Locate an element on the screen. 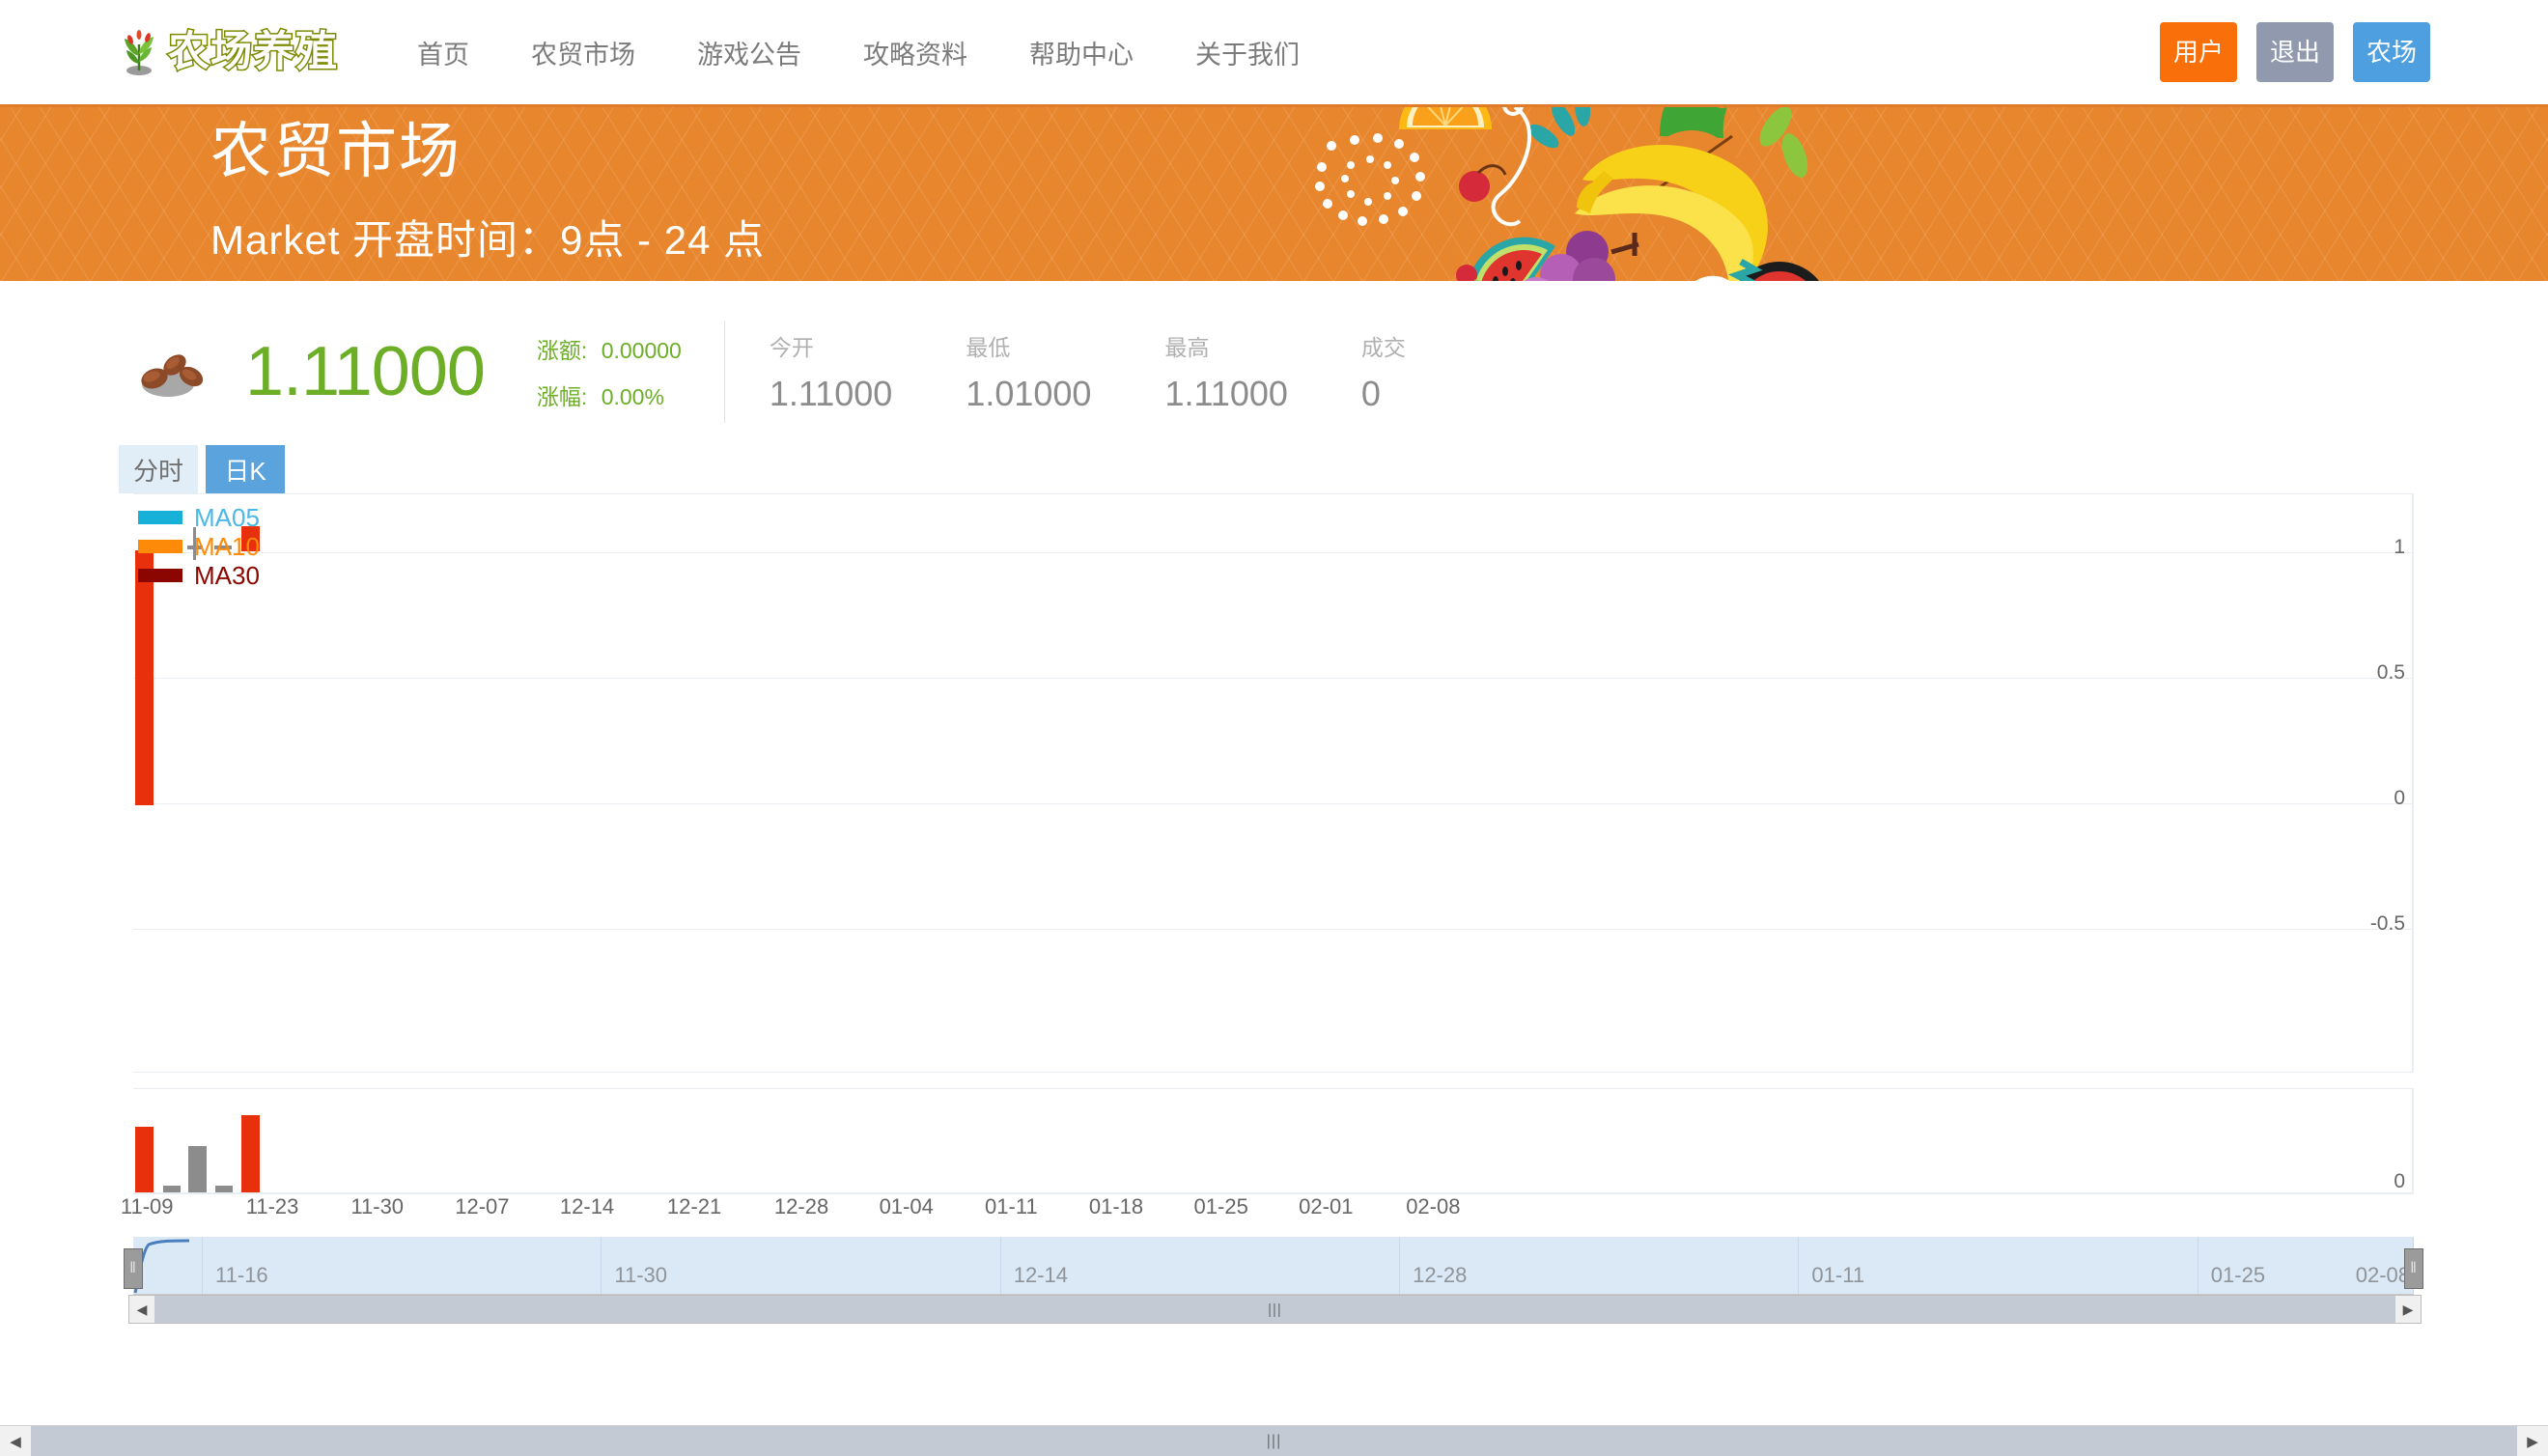 Image resolution: width=2548 pixels, height=1456 pixels. page-scroll-thumb: ||| is located at coordinates (1274, 1441).